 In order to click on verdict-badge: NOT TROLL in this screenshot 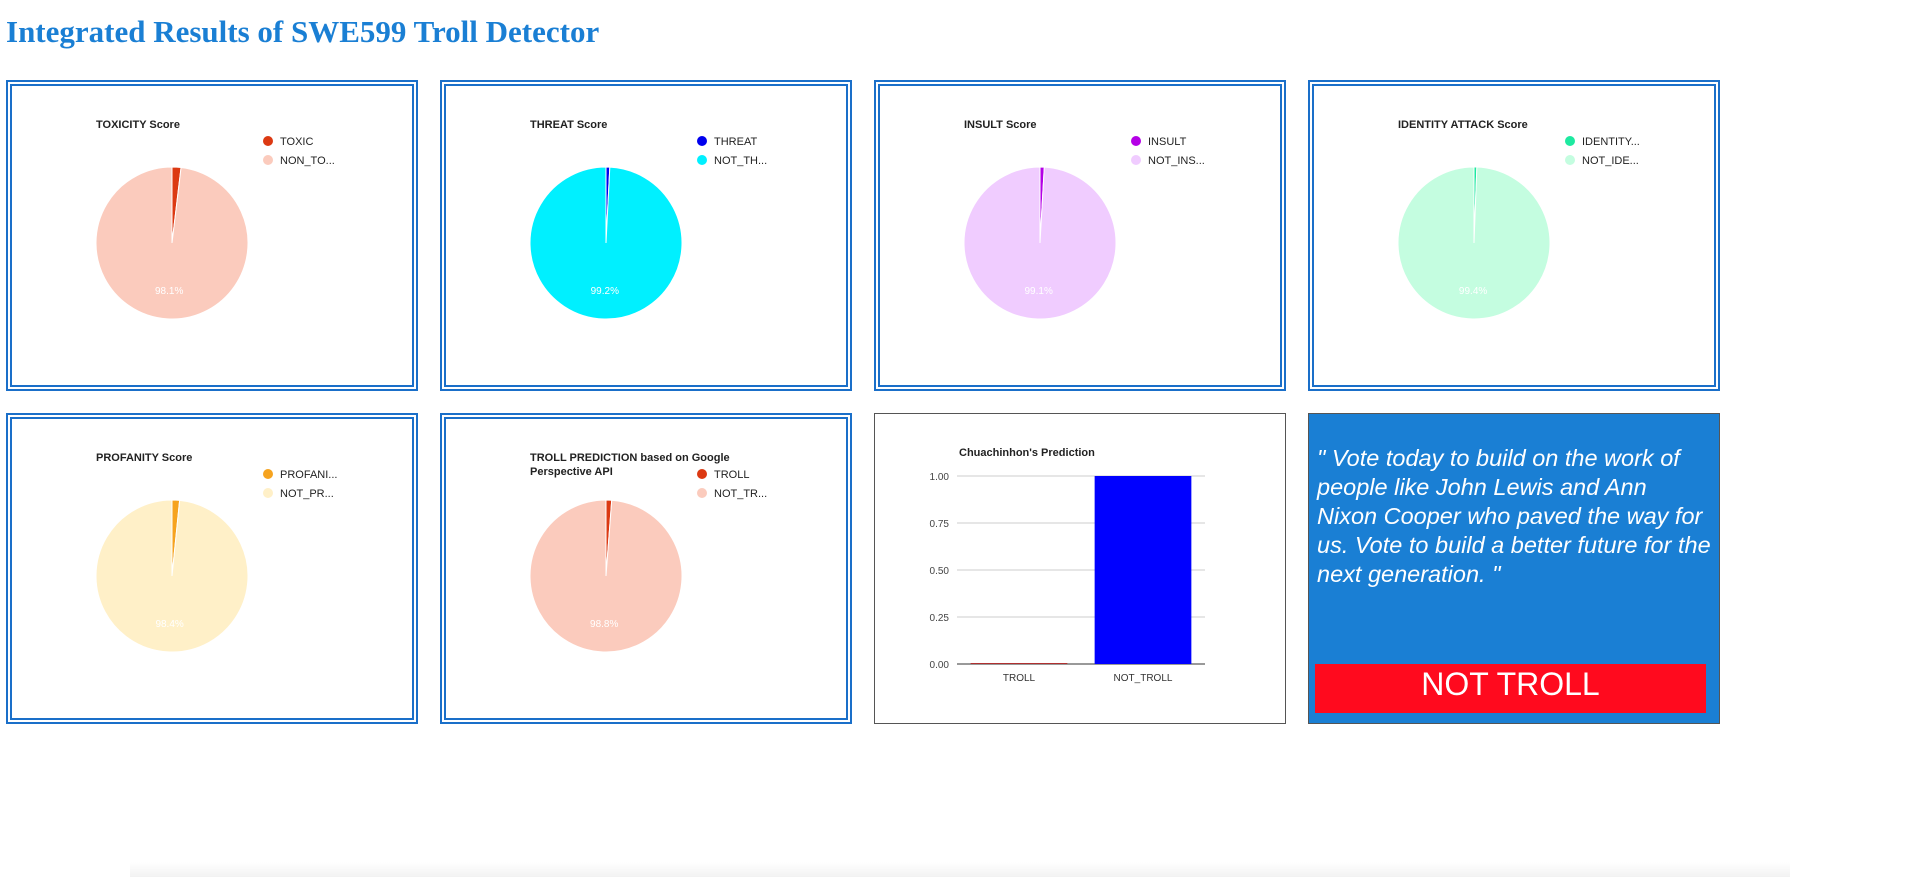, I will do `click(1510, 688)`.